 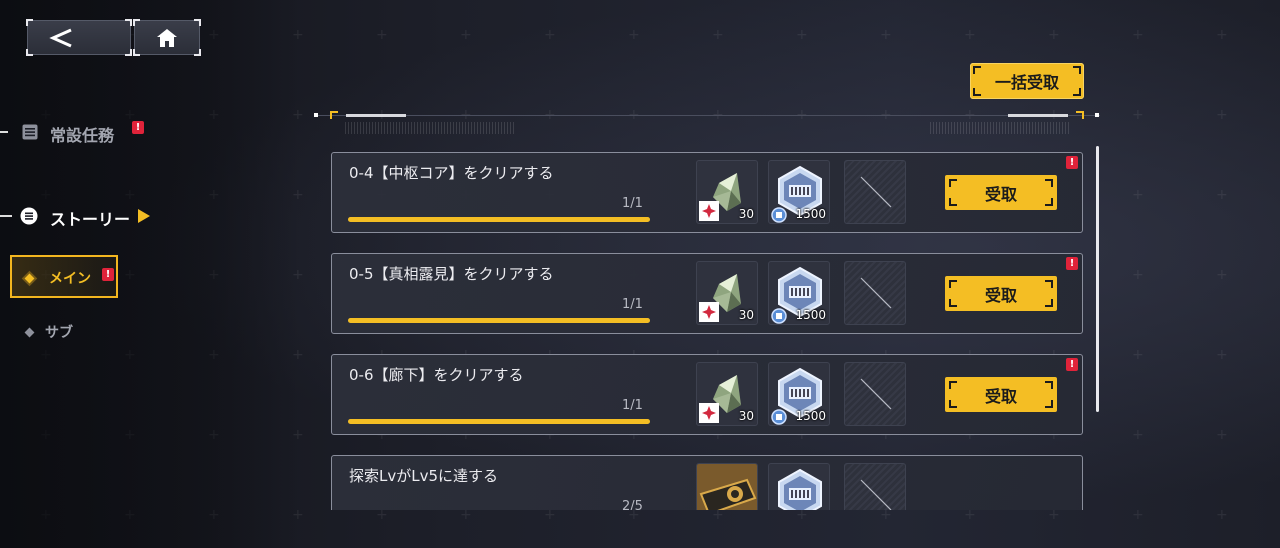 I want to click on sidebar-subitem-sub: サブ, so click(x=48, y=332).